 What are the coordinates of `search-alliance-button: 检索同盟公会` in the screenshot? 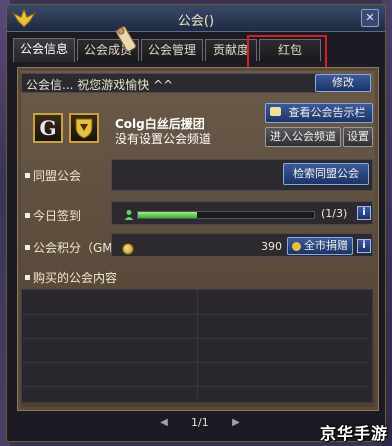 It's located at (326, 174).